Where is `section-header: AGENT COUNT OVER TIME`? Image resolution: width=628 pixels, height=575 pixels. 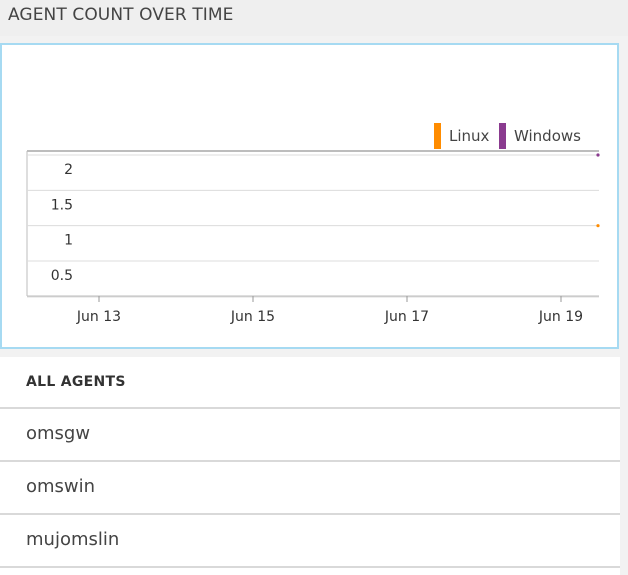
section-header: AGENT COUNT OVER TIME is located at coordinates (314, 18).